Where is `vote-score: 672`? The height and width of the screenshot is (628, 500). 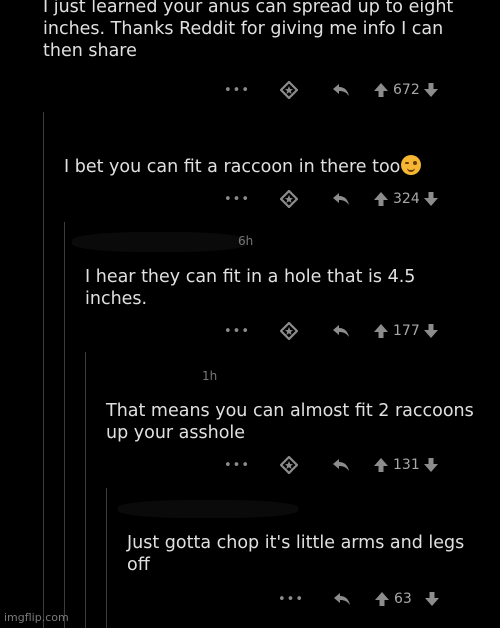 vote-score: 672 is located at coordinates (406, 90).